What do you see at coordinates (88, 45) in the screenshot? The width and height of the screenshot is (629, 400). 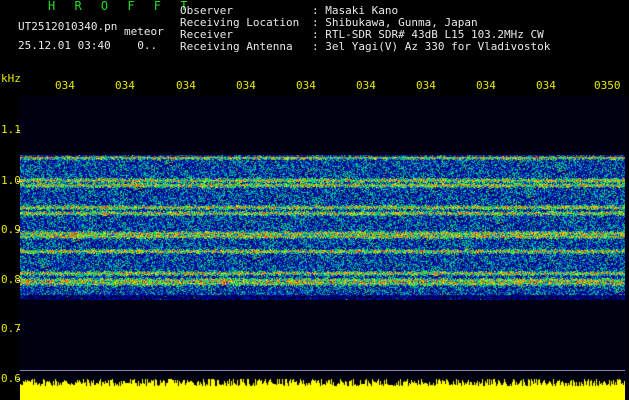 I see `timestamp-label: 25.12.01 03:40 0..` at bounding box center [88, 45].